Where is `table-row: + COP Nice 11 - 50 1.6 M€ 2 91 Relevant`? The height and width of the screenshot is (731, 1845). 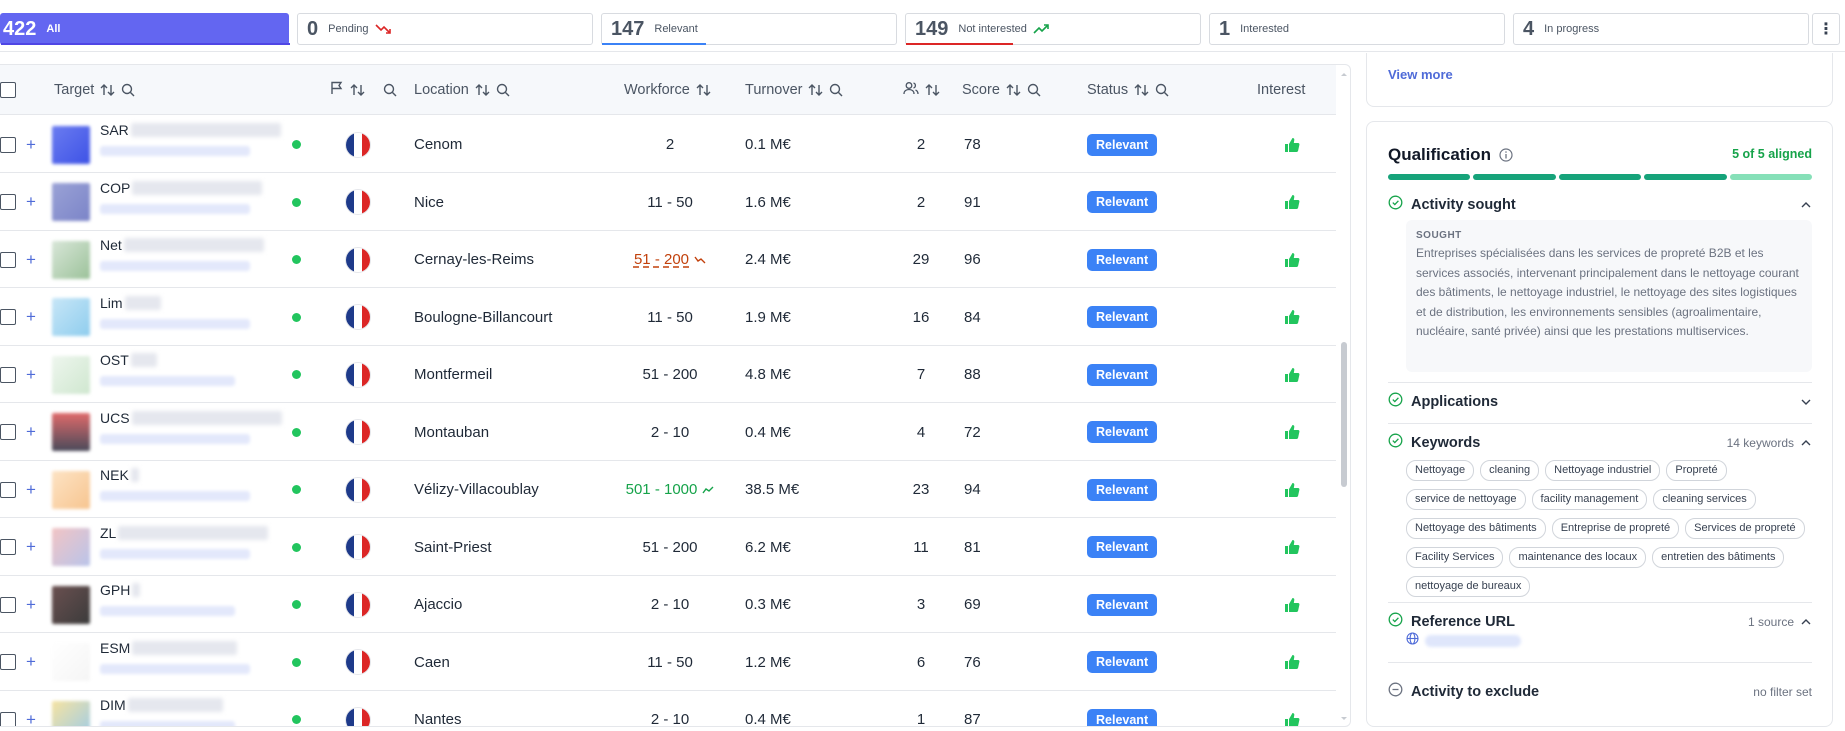
table-row: + COP Nice 11 - 50 1.6 M€ 2 91 Relevant is located at coordinates (668, 202).